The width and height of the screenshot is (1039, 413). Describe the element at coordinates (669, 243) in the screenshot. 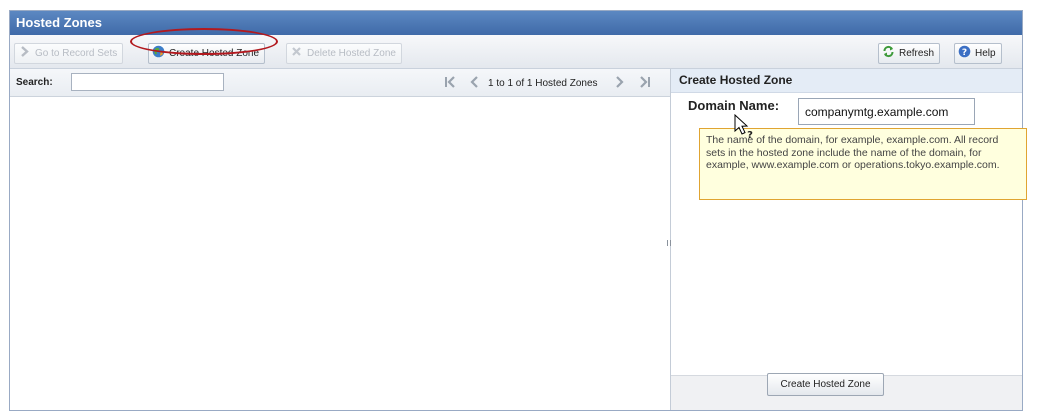

I see `splitter-handle` at that location.